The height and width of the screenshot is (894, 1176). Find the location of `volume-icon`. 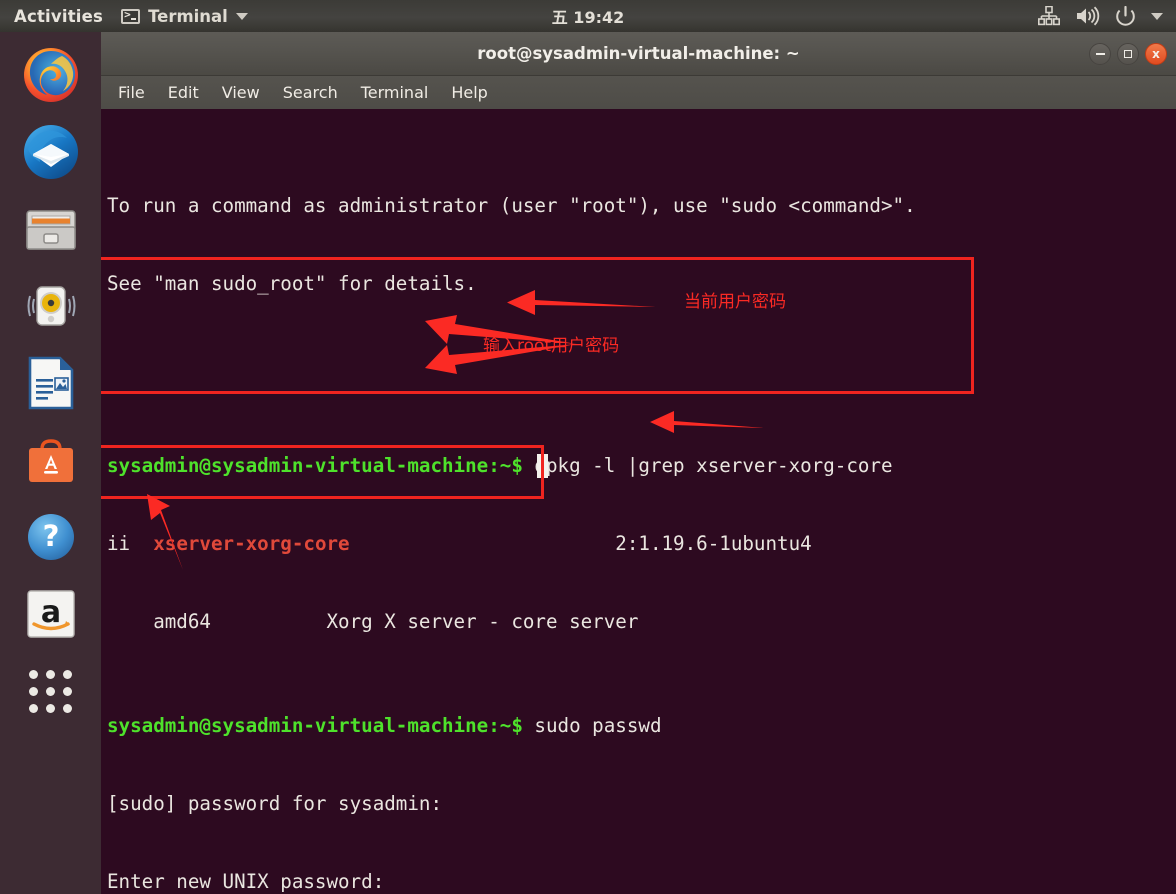

volume-icon is located at coordinates (1087, 16).